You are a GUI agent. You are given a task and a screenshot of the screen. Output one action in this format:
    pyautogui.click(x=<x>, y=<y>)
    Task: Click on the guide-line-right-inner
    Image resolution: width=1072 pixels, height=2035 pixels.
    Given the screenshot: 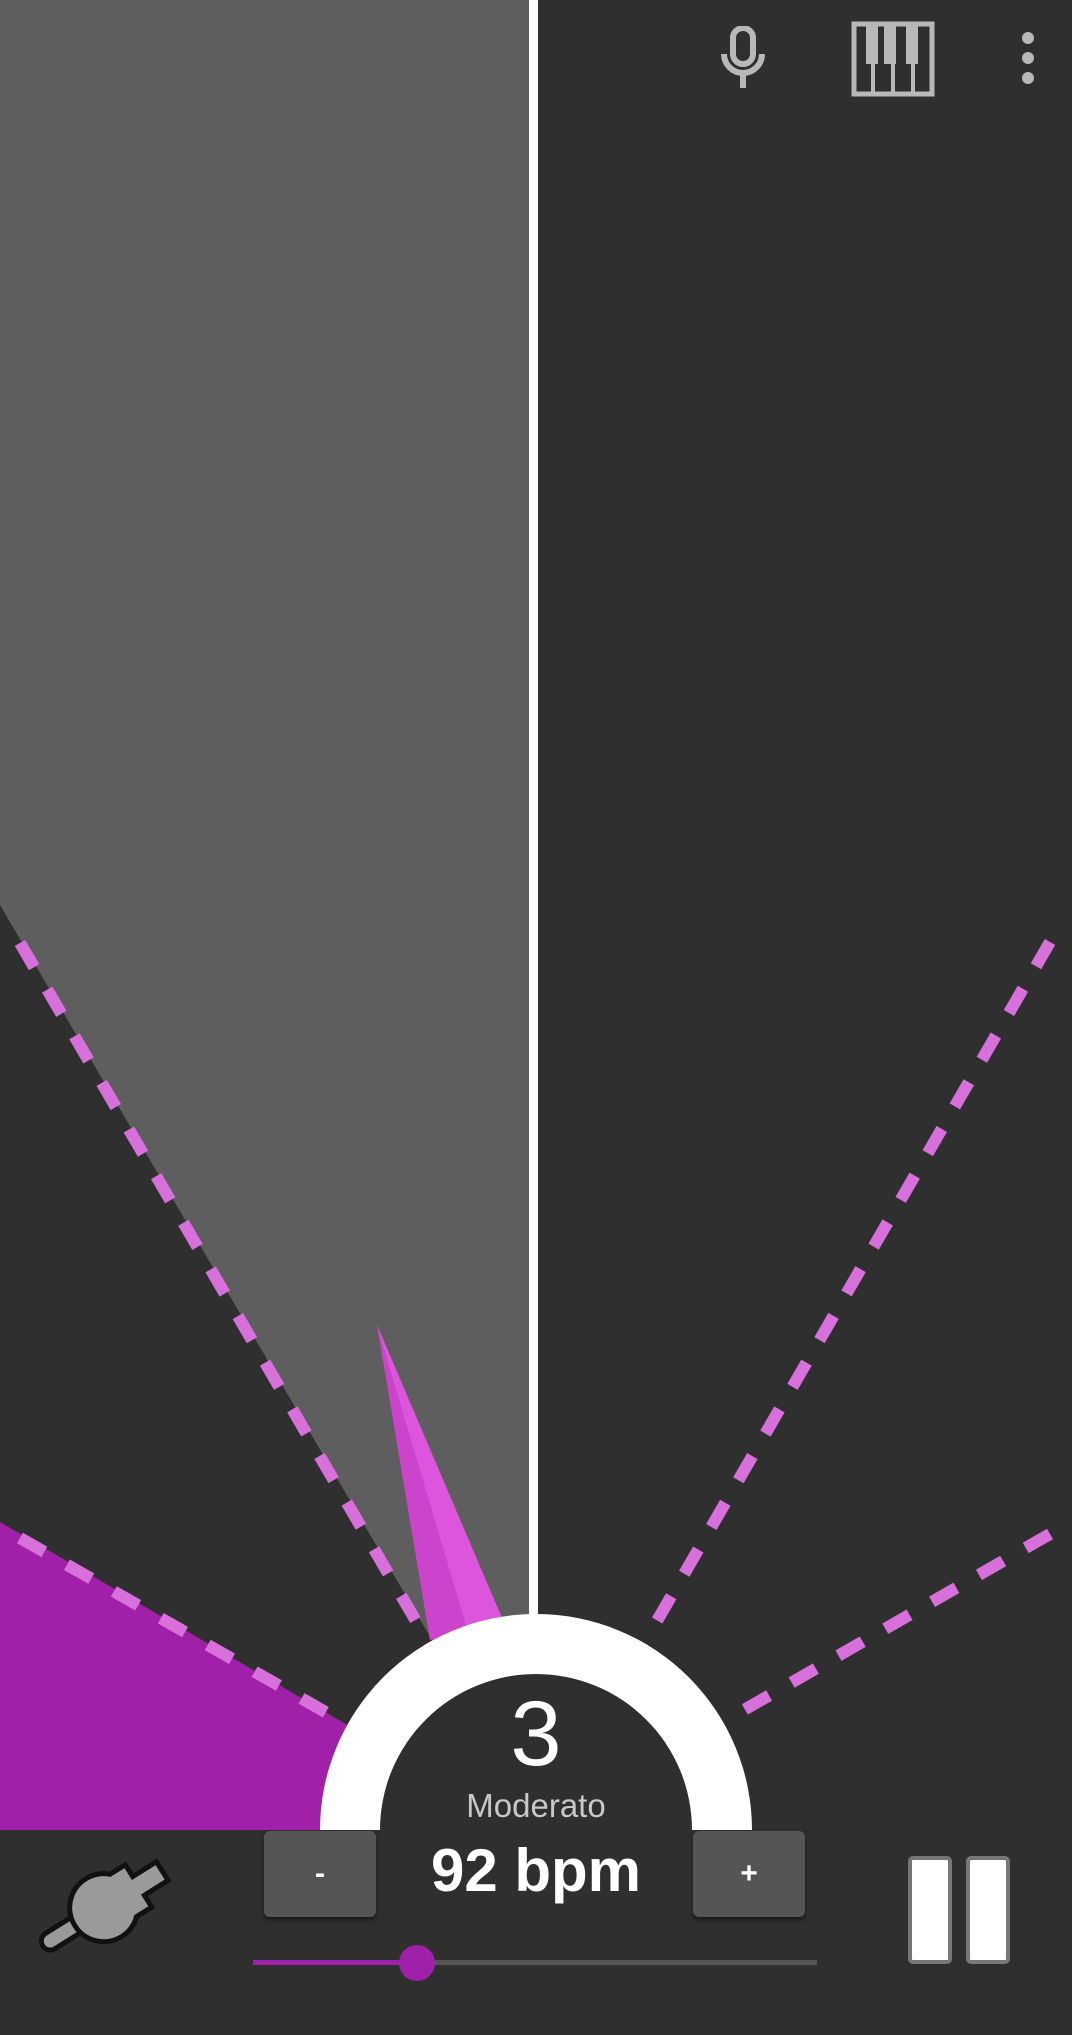 What is the action you would take?
    pyautogui.click(x=886, y=1628)
    